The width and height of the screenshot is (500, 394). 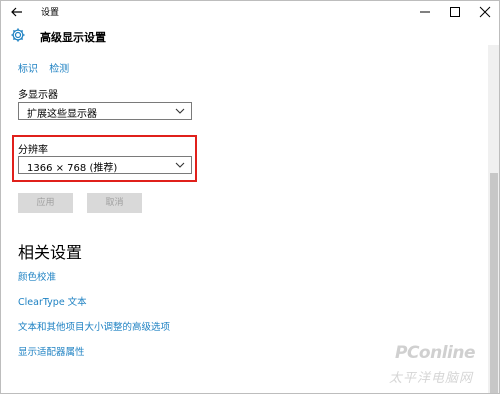 I want to click on watermark: PConline 太平洋电脑网, so click(x=437, y=366).